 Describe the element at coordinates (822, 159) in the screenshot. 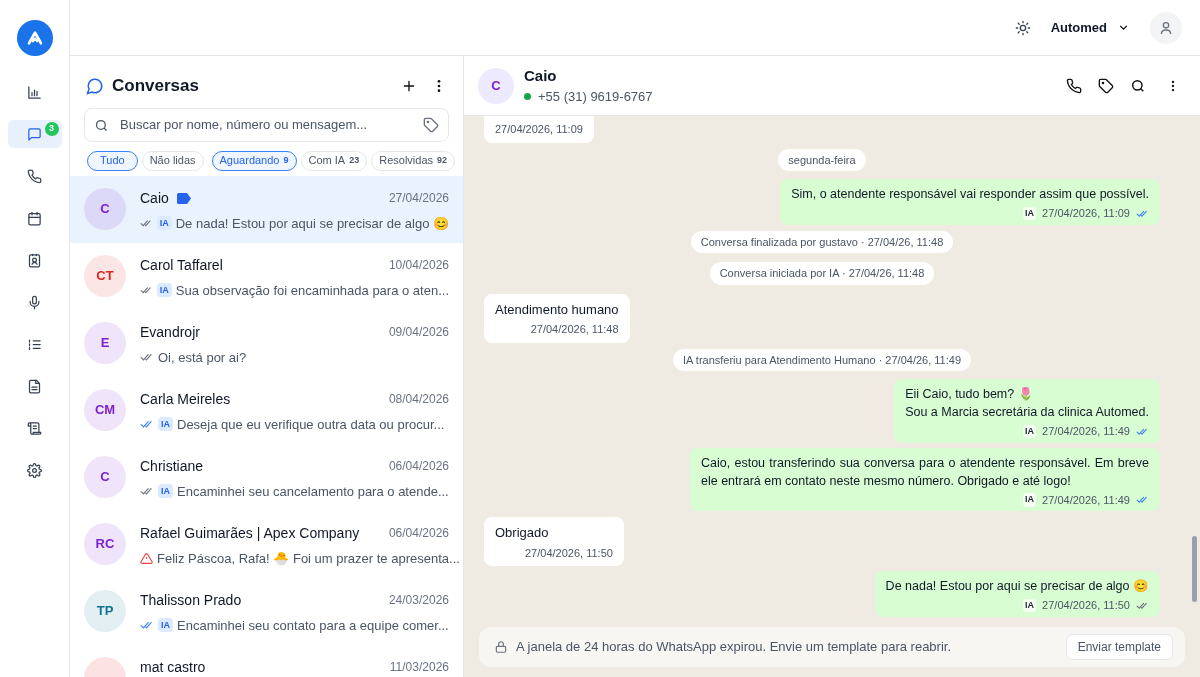

I see `system-message: segunda-feira` at that location.